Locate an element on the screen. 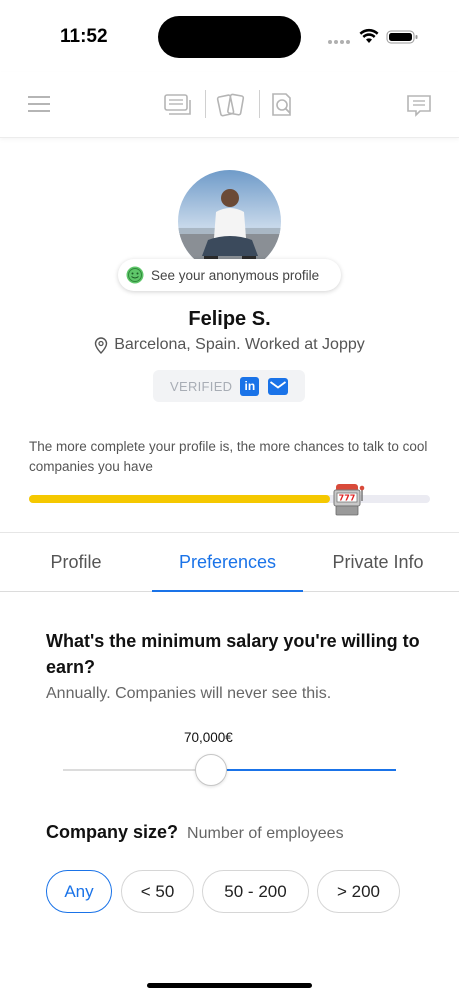 This screenshot has height=998, width=459. status-time: 11:52 is located at coordinates (84, 36).